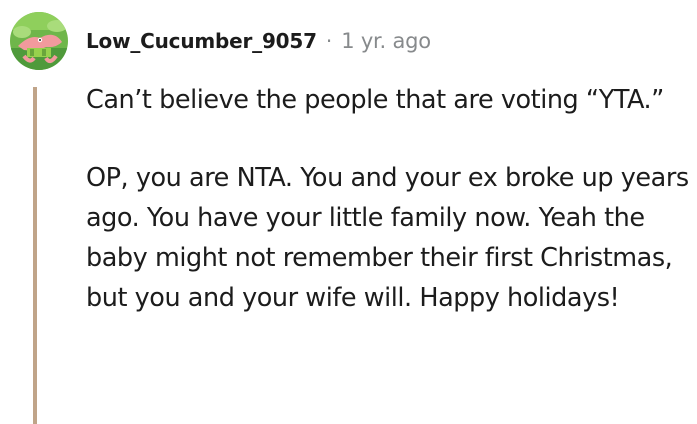 Image resolution: width=697 pixels, height=424 pixels. I want to click on comment-timestamp: 1 yr. ago, so click(386, 41).